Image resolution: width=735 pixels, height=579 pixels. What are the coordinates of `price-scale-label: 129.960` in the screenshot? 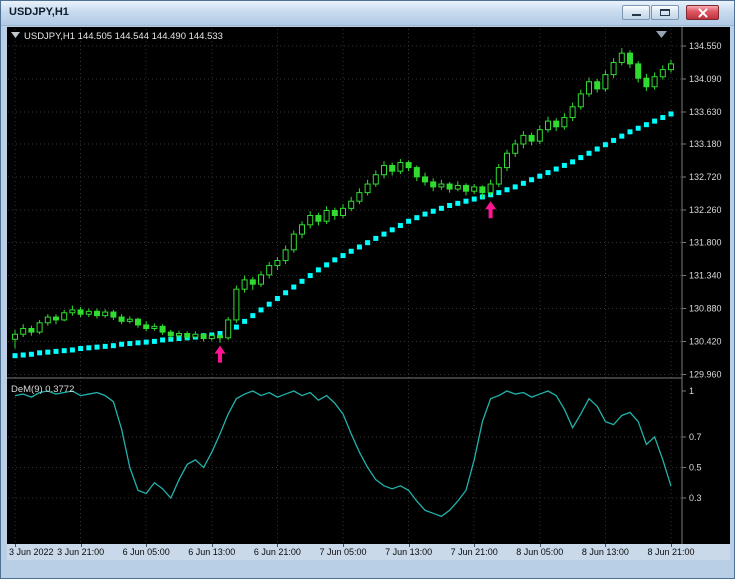 It's located at (705, 374).